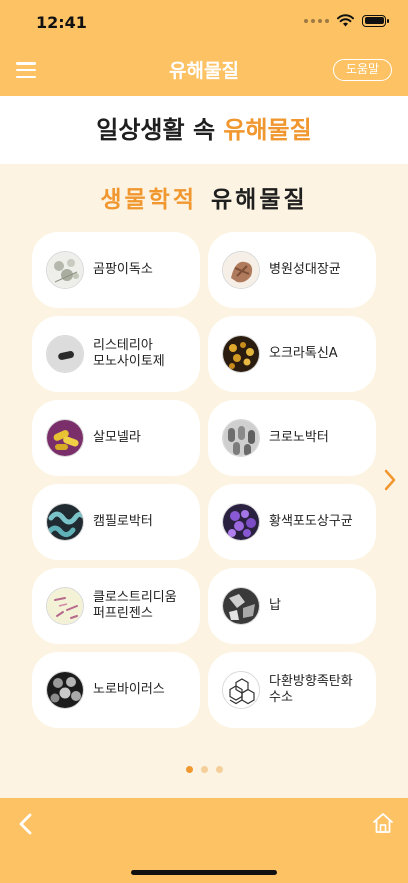 This screenshot has height=883, width=408. I want to click on section-rest: 유해물질, so click(259, 200).